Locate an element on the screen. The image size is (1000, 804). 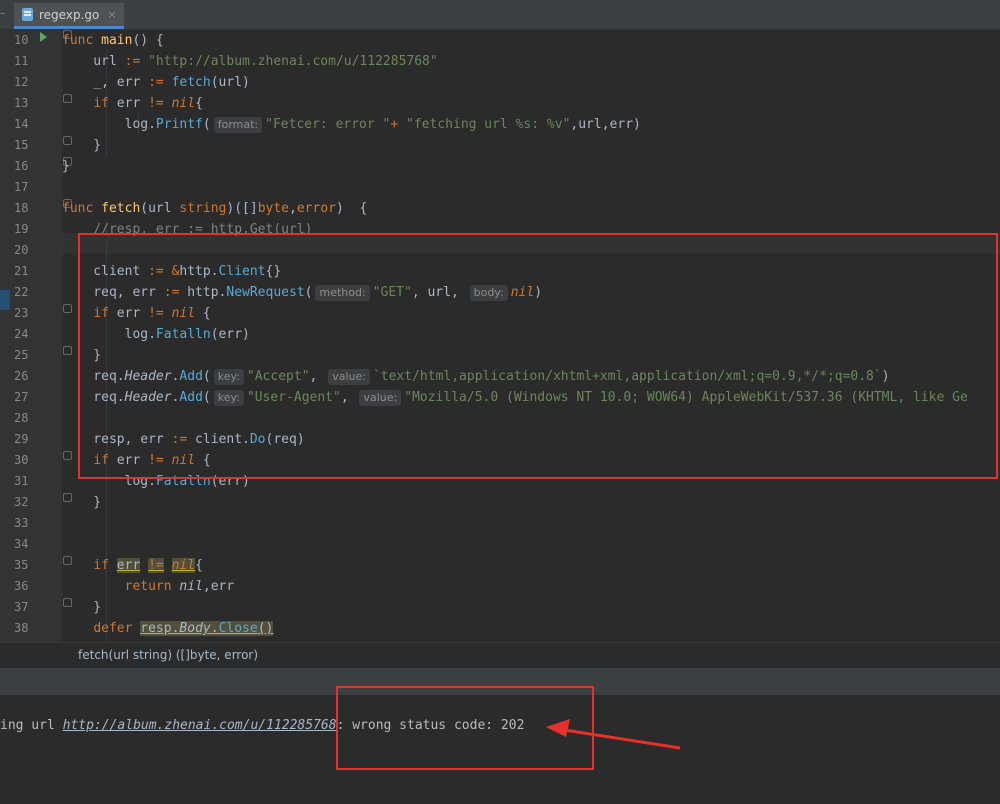
code-line-23: if err != nil { is located at coordinates (152, 313).